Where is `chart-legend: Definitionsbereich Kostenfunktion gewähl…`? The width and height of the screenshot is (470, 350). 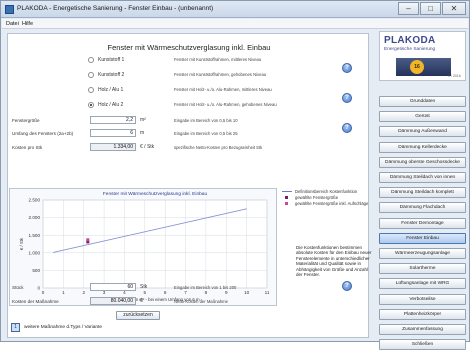 chart-legend: Definitionsbereich Kostenfunktion gewähl… is located at coordinates (325, 198).